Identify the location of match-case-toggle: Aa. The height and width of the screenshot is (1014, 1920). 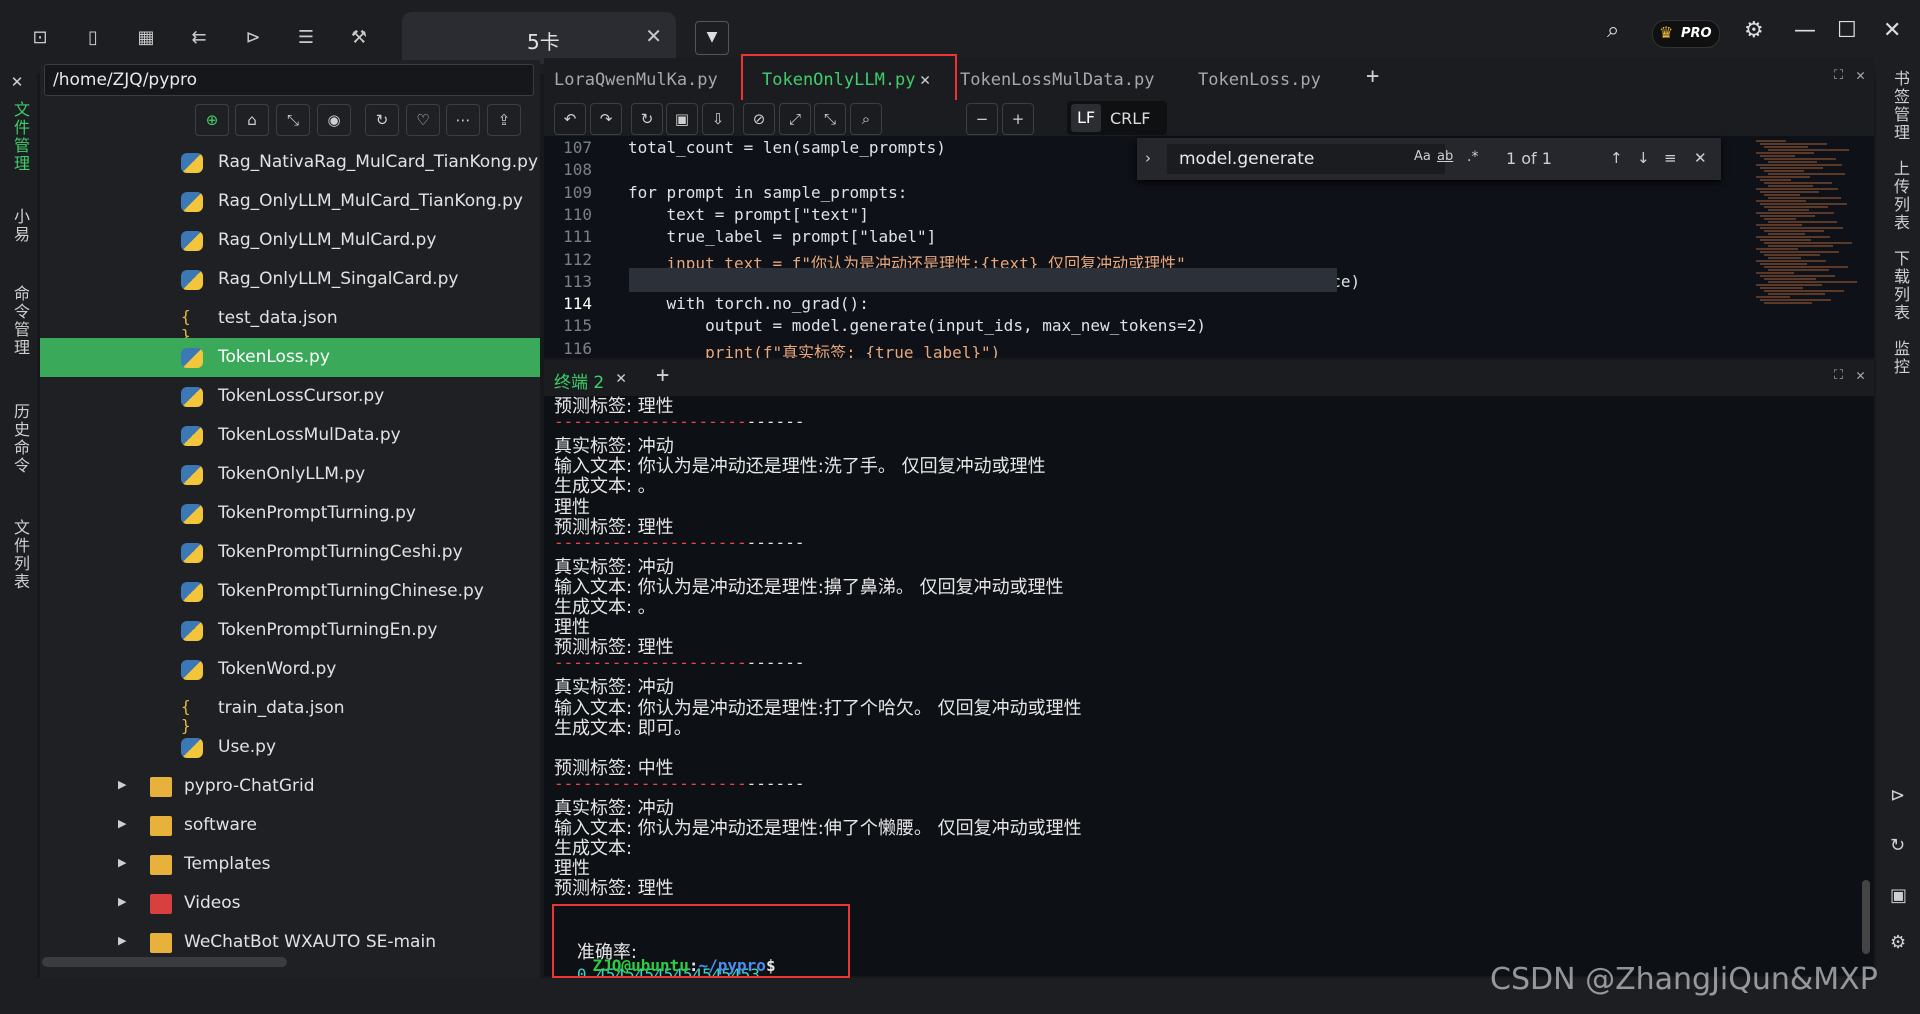
(1422, 156).